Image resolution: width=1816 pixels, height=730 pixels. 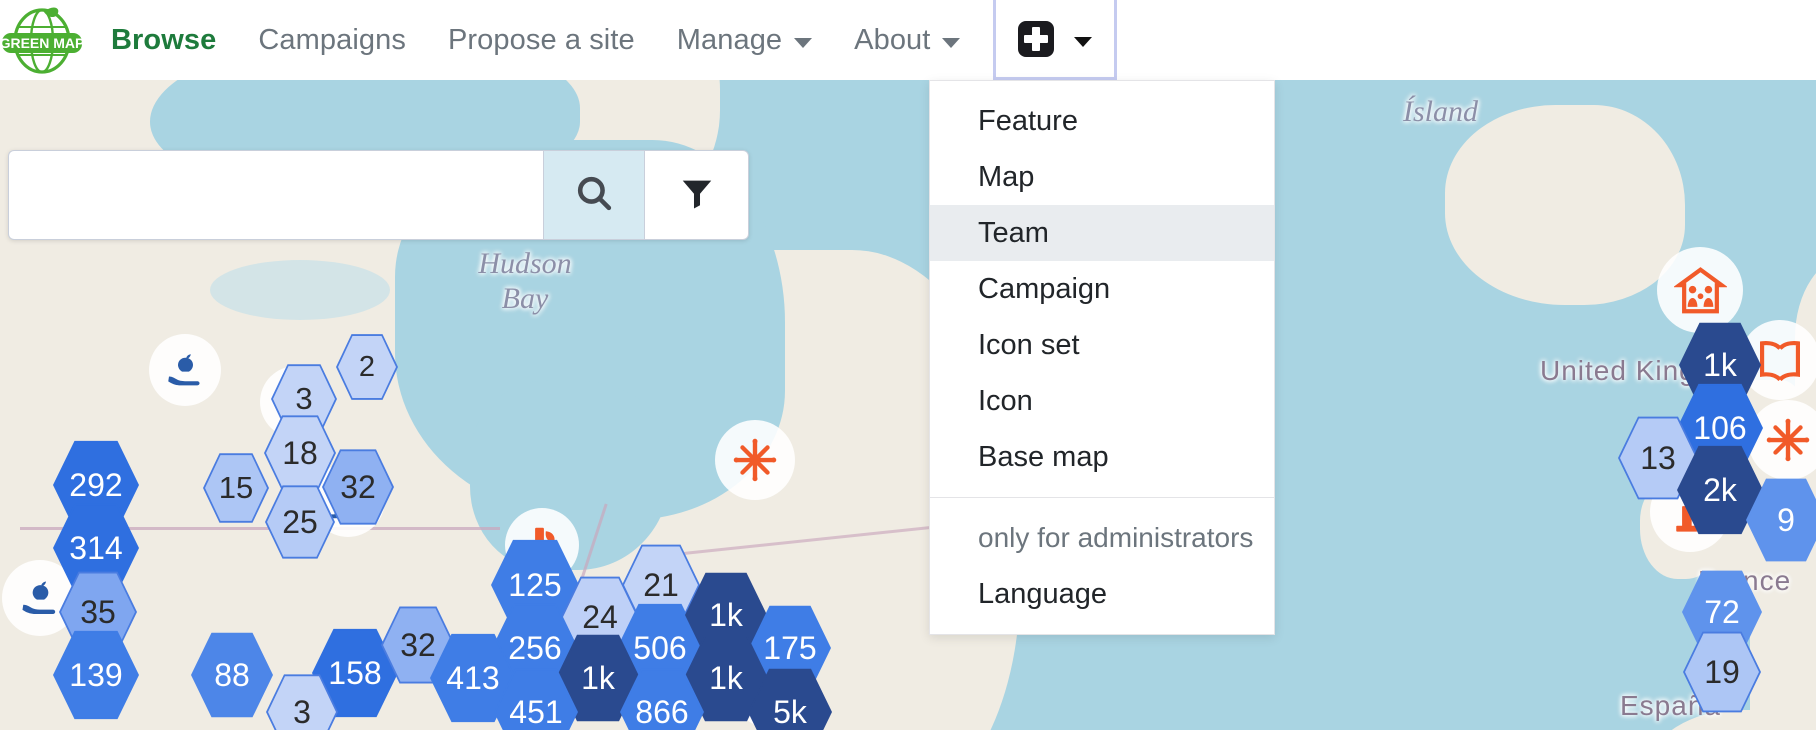 I want to click on plus-square-icon, so click(x=1036, y=38).